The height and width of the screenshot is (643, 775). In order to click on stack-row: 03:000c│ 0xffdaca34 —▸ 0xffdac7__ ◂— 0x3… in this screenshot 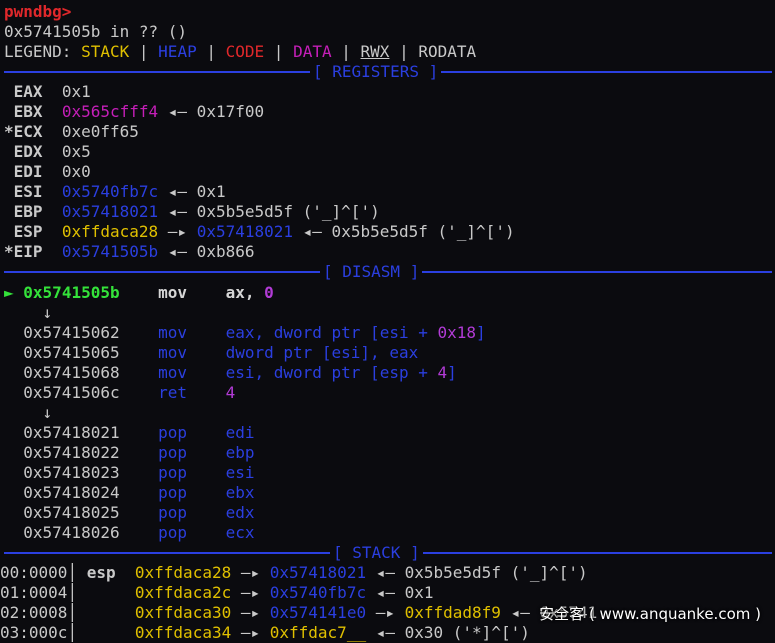, I will do `click(265, 633)`.